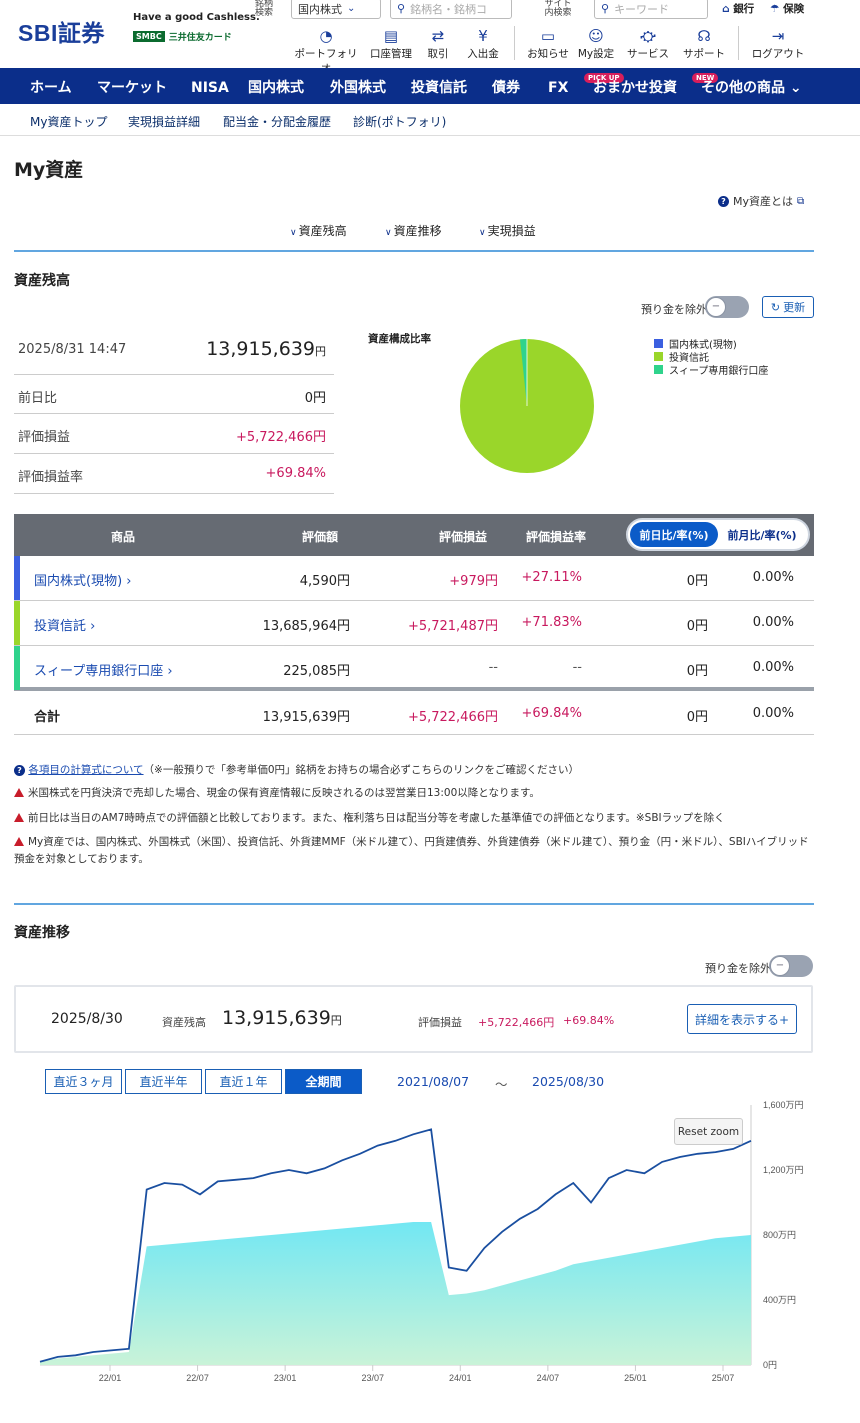 The height and width of the screenshot is (1423, 860). Describe the element at coordinates (358, 88) in the screenshot. I see `nav-foreign-stock: 外国株式` at that location.